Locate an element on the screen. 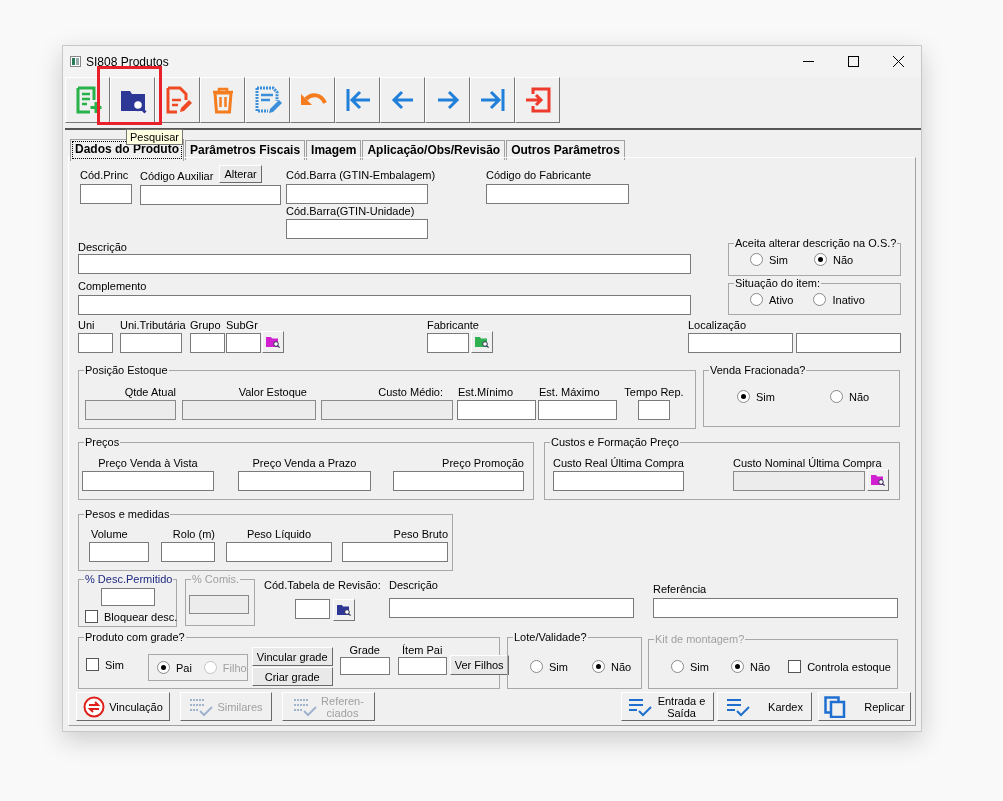 This screenshot has width=1003, height=801. field-label: Est.Mínimo is located at coordinates (485, 392).